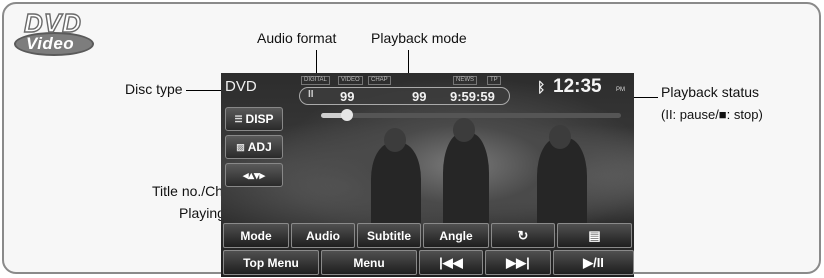  I want to click on news-tag: NEWS, so click(465, 80).